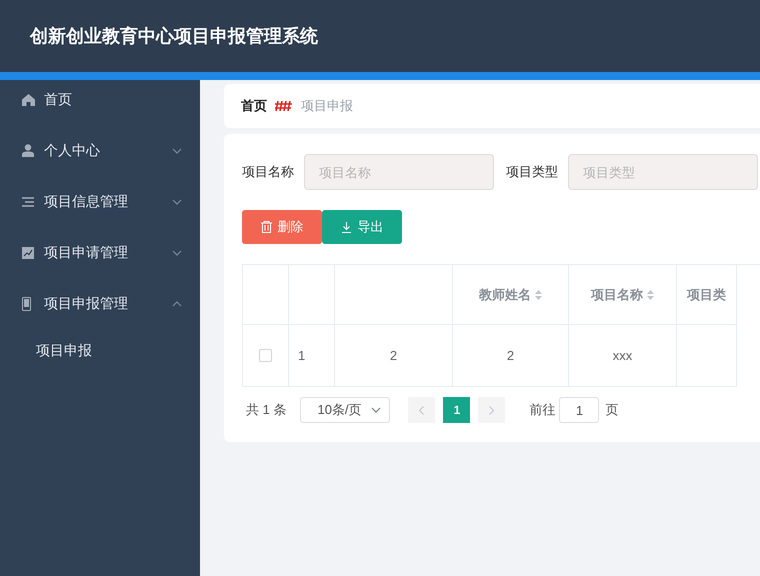  What do you see at coordinates (532, 172) in the screenshot?
I see `field-label: 项目类型` at bounding box center [532, 172].